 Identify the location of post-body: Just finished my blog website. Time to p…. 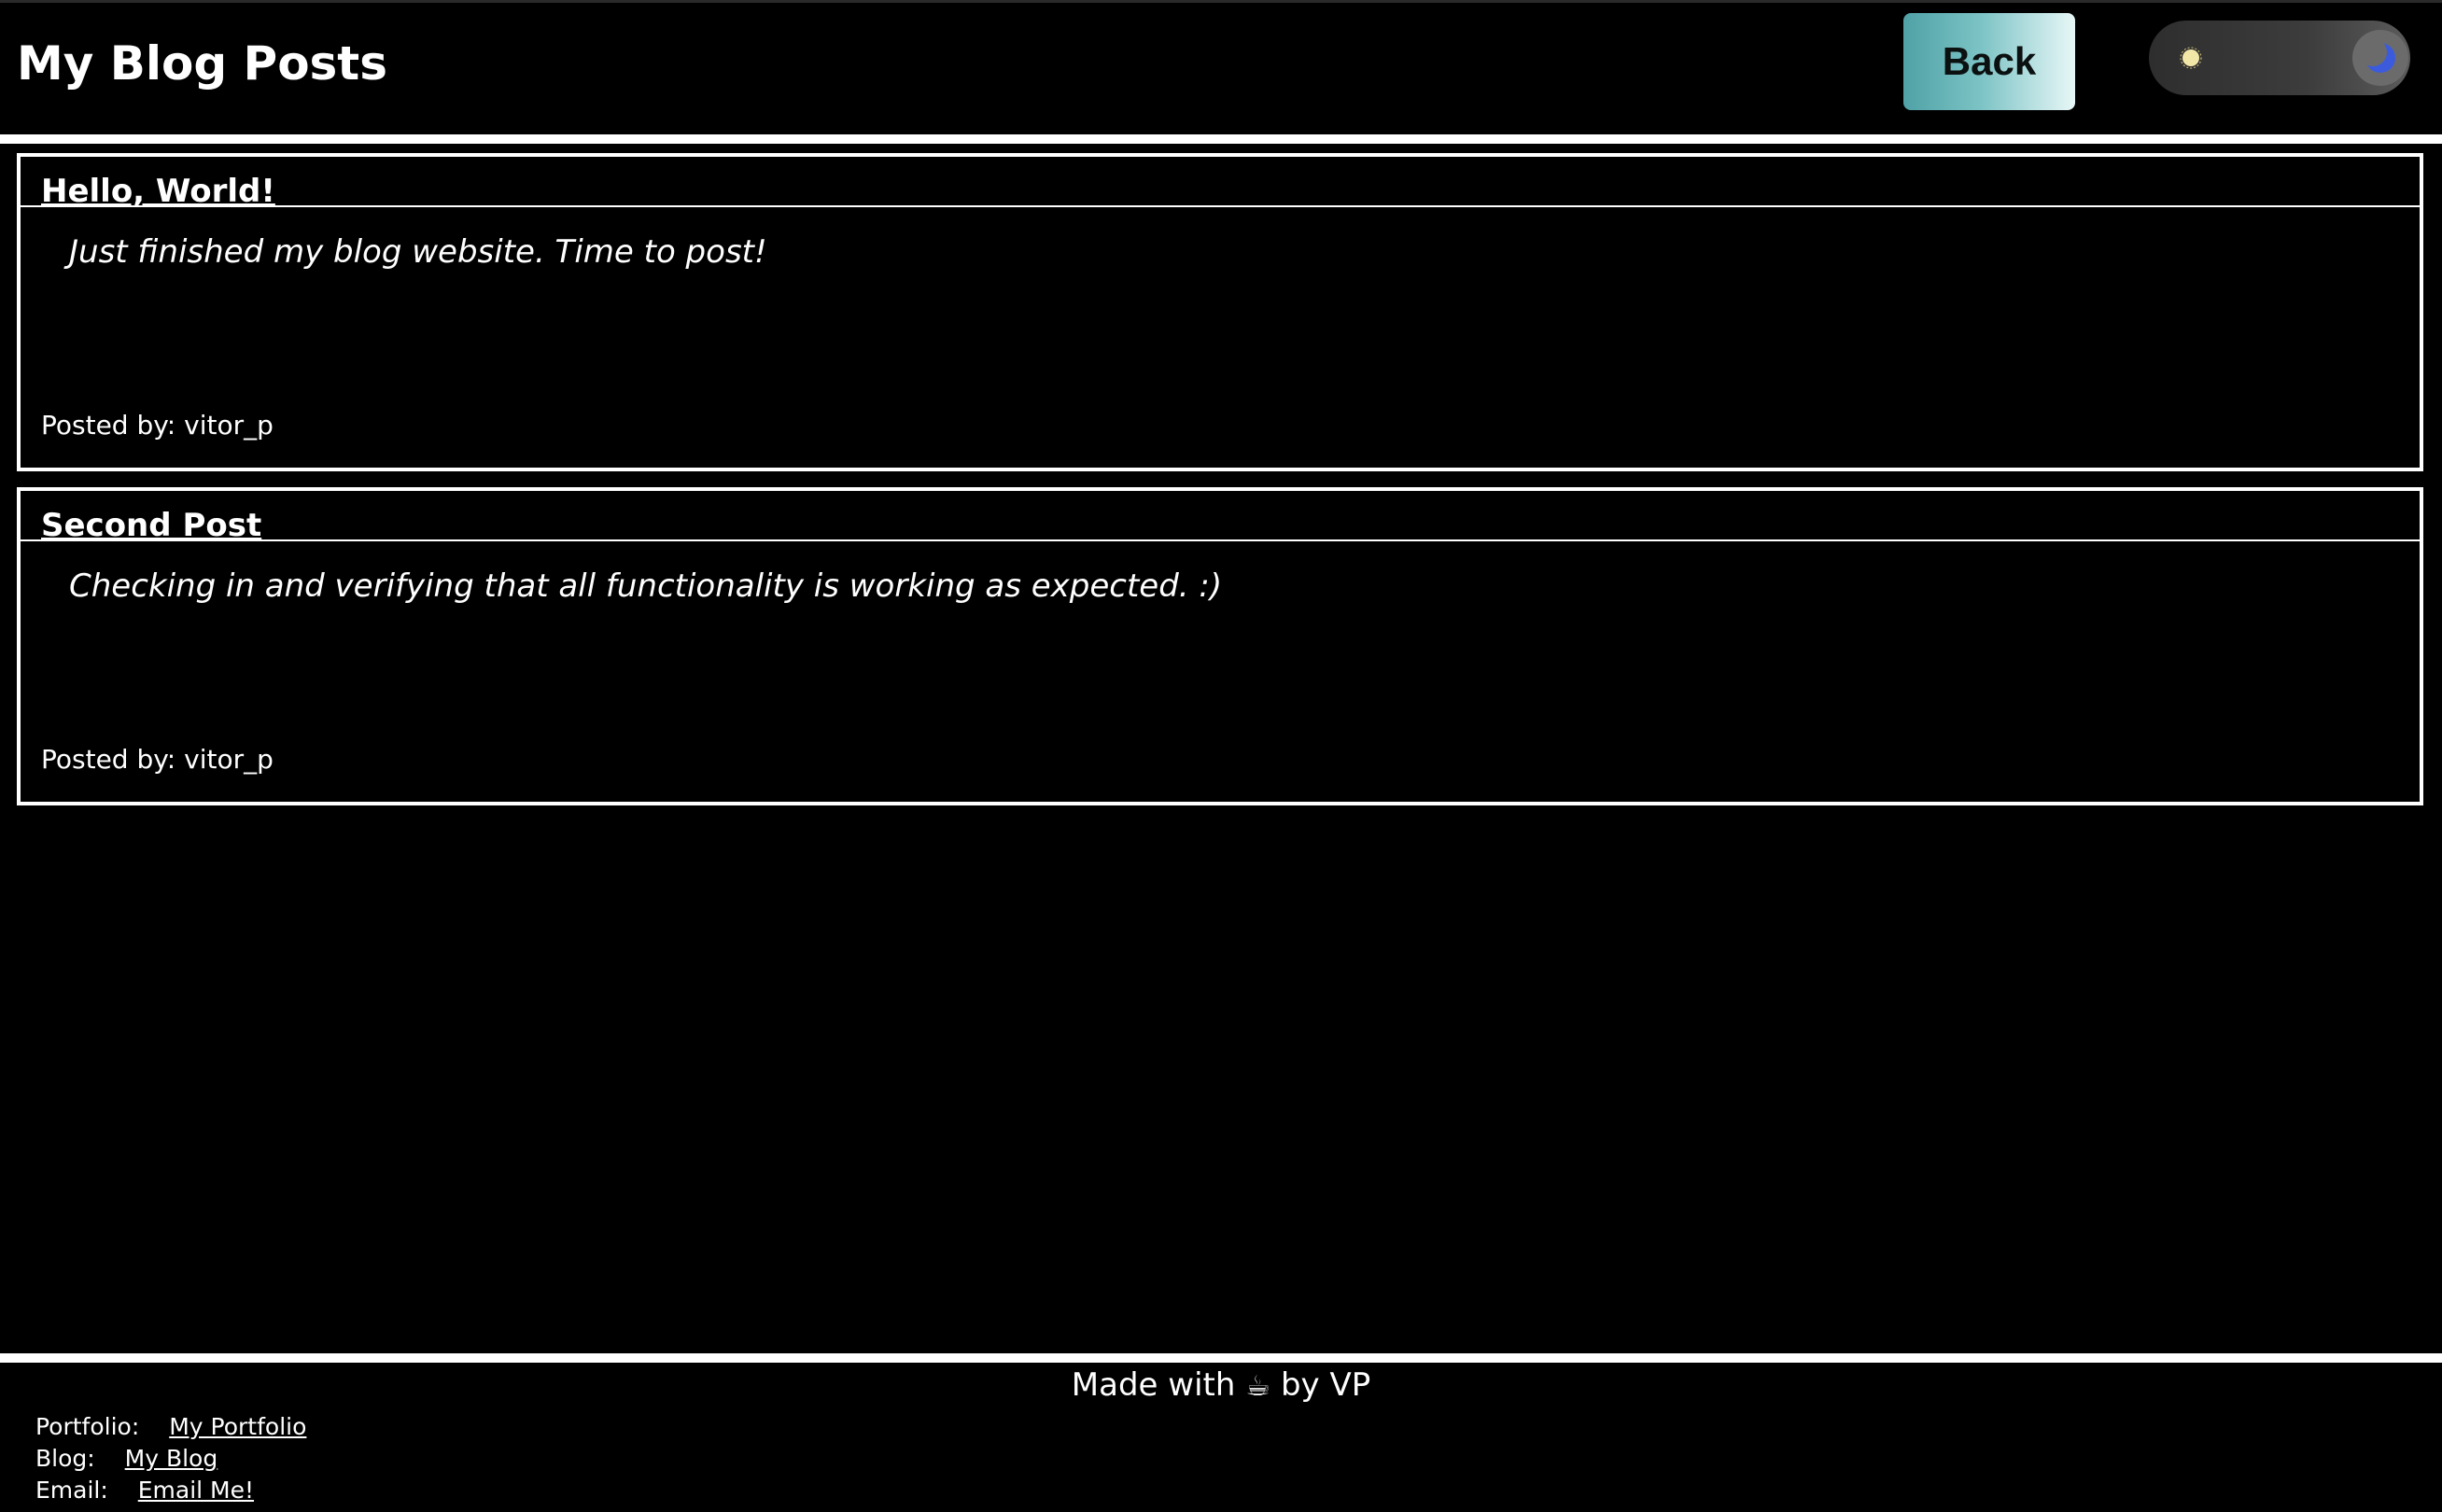
(418, 252).